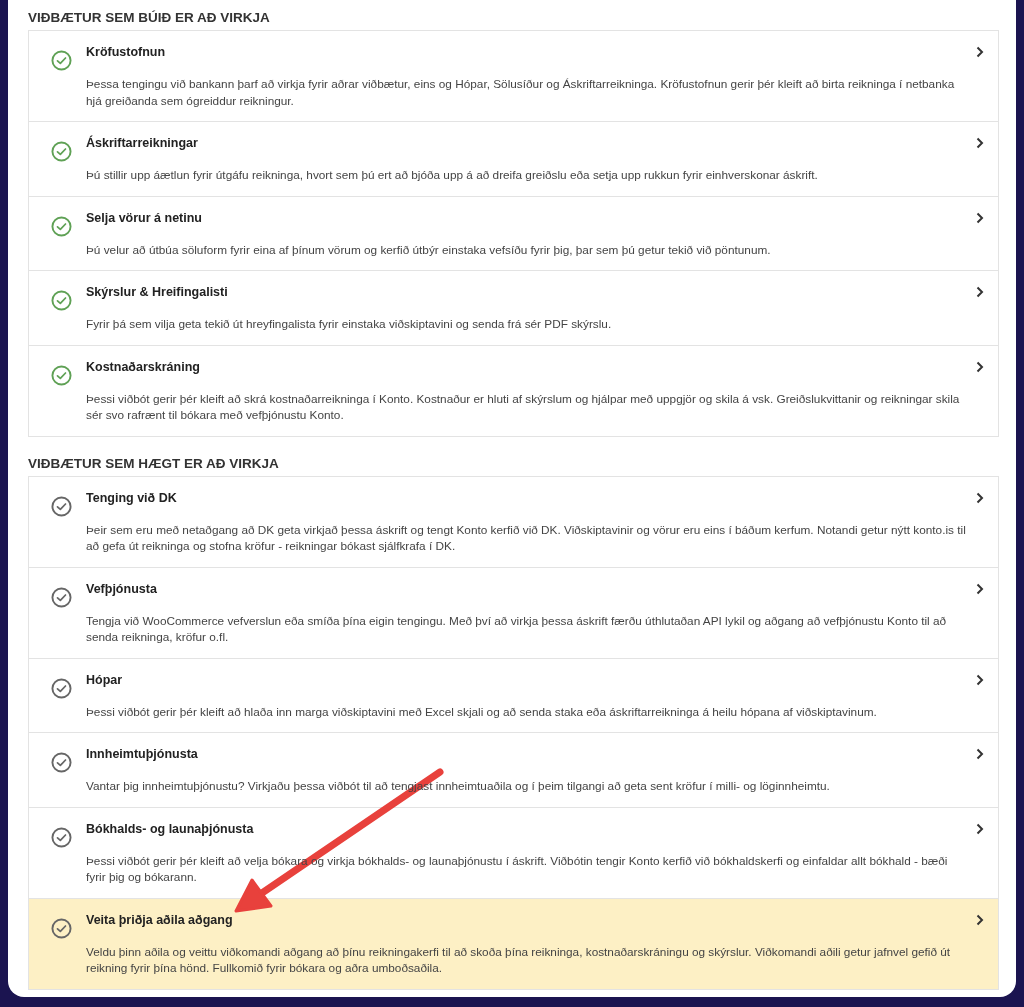  Describe the element at coordinates (349, 324) in the screenshot. I see `addon-description: Fyrir þá sem vilja geta tekið út hreyfingalista fyrir einstaka viðskiptavini og senda frá sér PDF skýrslu.` at that location.